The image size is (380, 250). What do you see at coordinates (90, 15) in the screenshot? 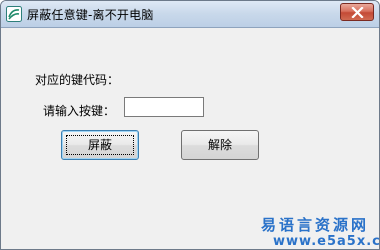
I see `window-title: 屏蔽任意键-离不开电脑` at bounding box center [90, 15].